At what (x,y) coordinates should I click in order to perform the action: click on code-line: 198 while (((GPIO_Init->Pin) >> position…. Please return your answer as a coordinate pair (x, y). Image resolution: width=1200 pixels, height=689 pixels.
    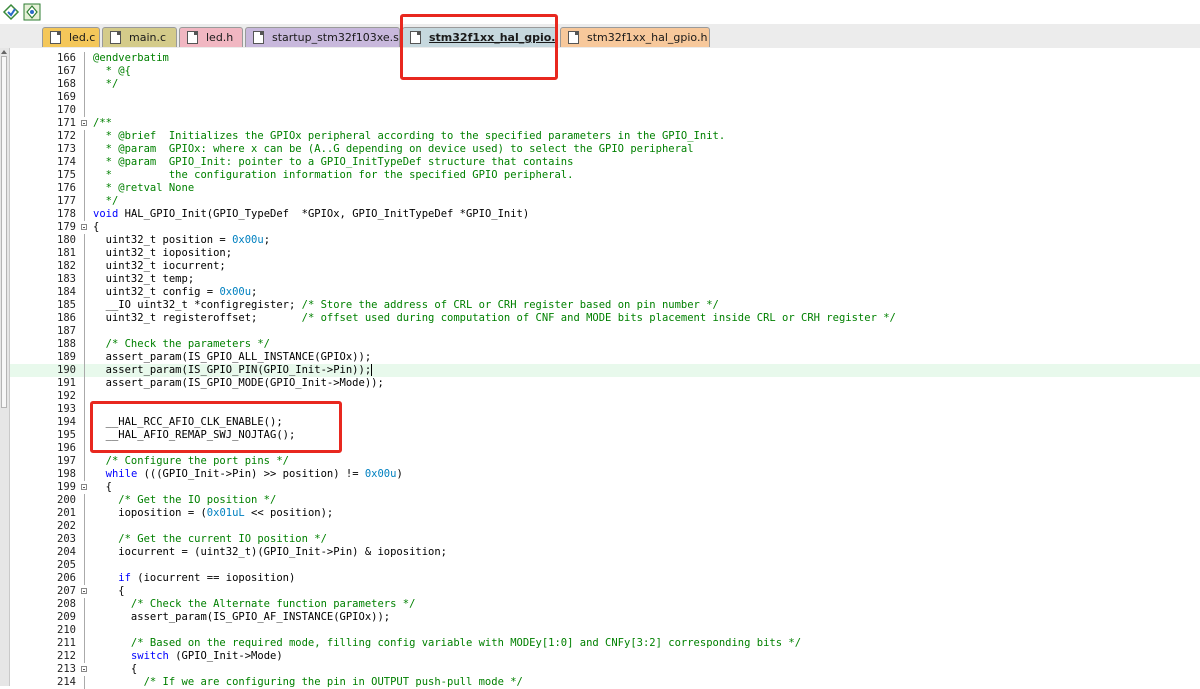
    Looking at the image, I should click on (605, 474).